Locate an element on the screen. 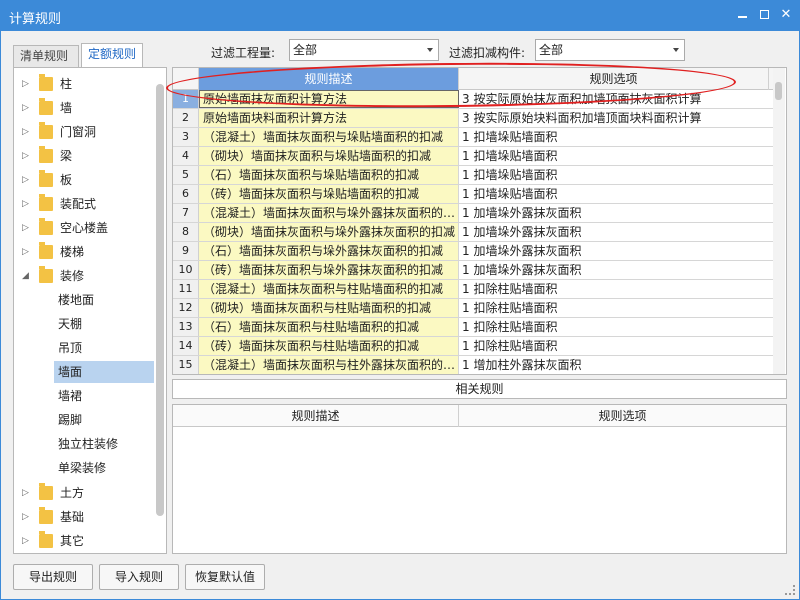  table-row: 5 （石）墙面抹灰面积与垛贴墙面积的扣减 1 扣墙垛贴墙面积 is located at coordinates (473, 175).